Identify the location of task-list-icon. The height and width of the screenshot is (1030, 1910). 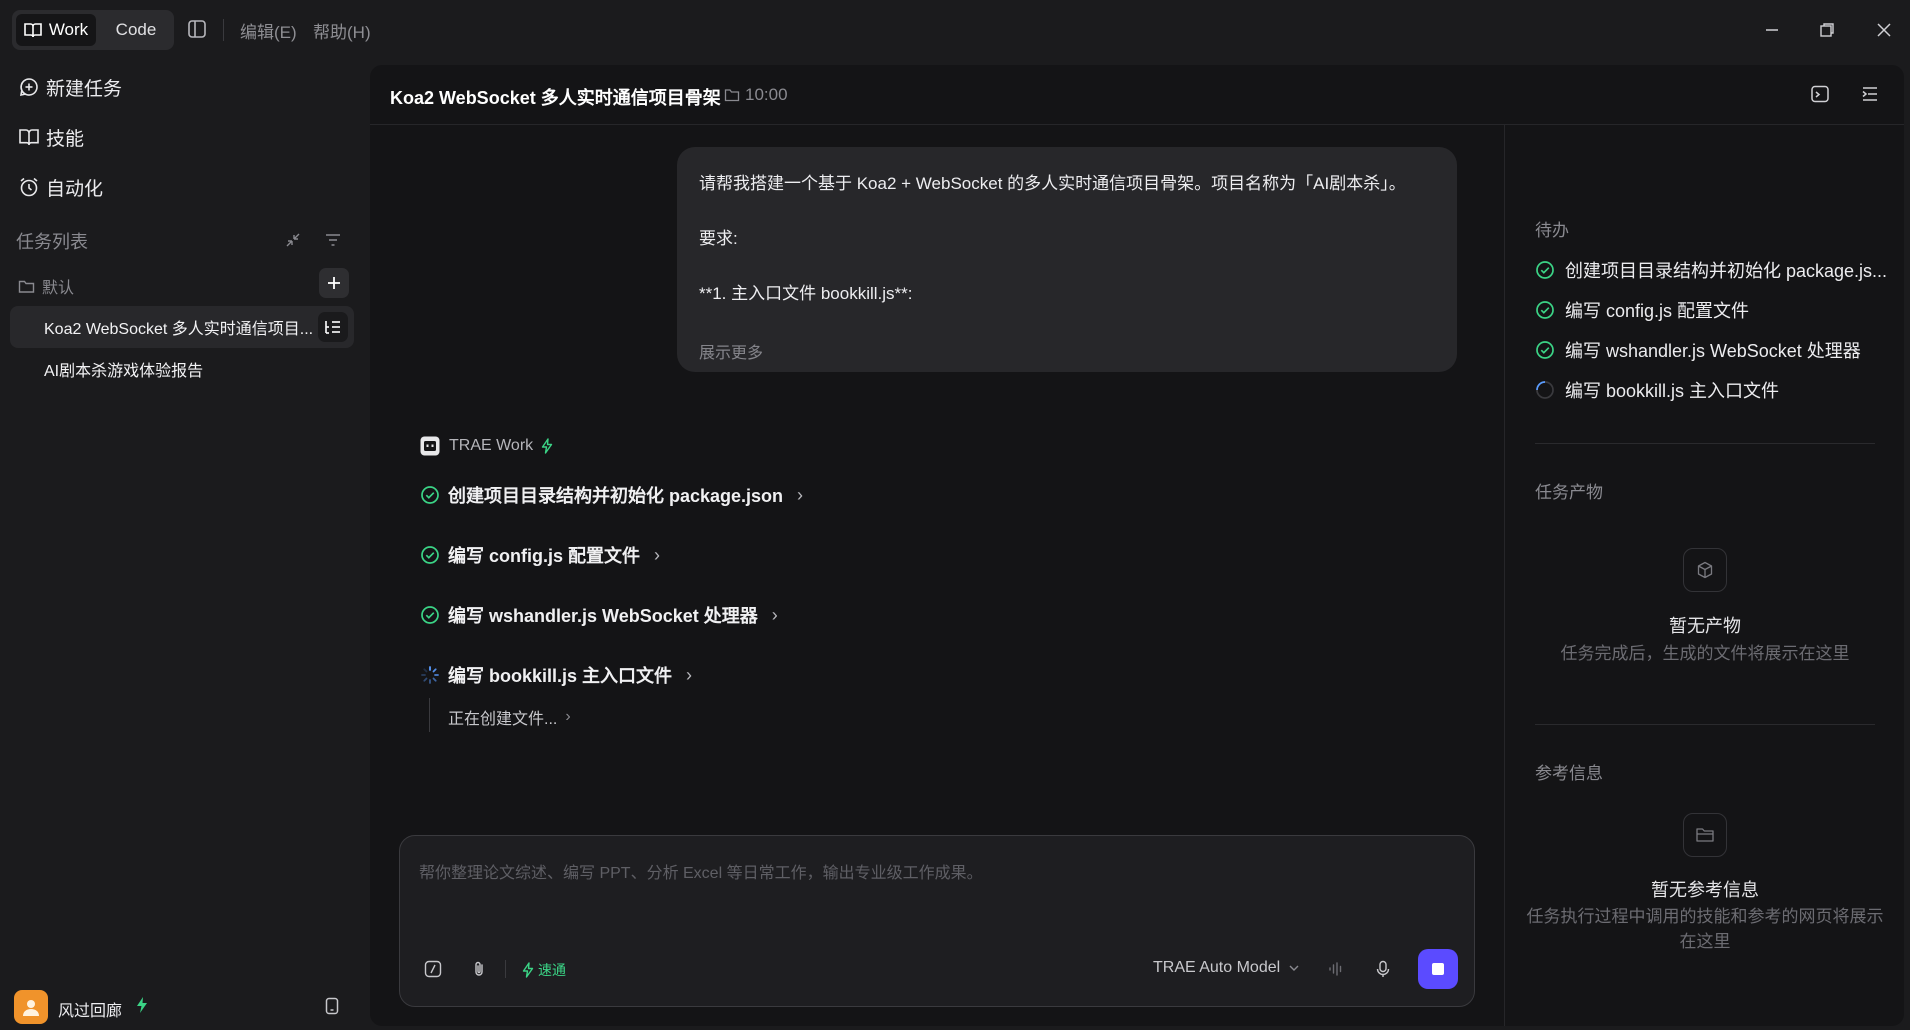
(333, 327).